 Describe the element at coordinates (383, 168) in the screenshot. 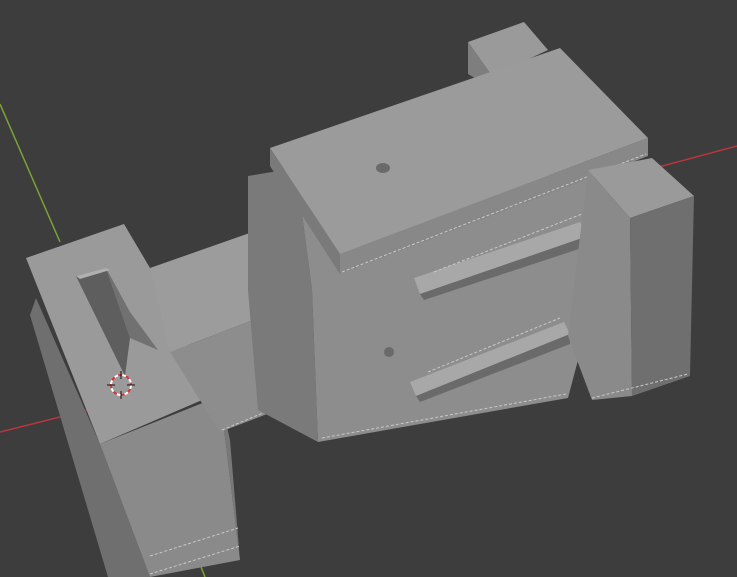

I see `top-plate-hole` at that location.